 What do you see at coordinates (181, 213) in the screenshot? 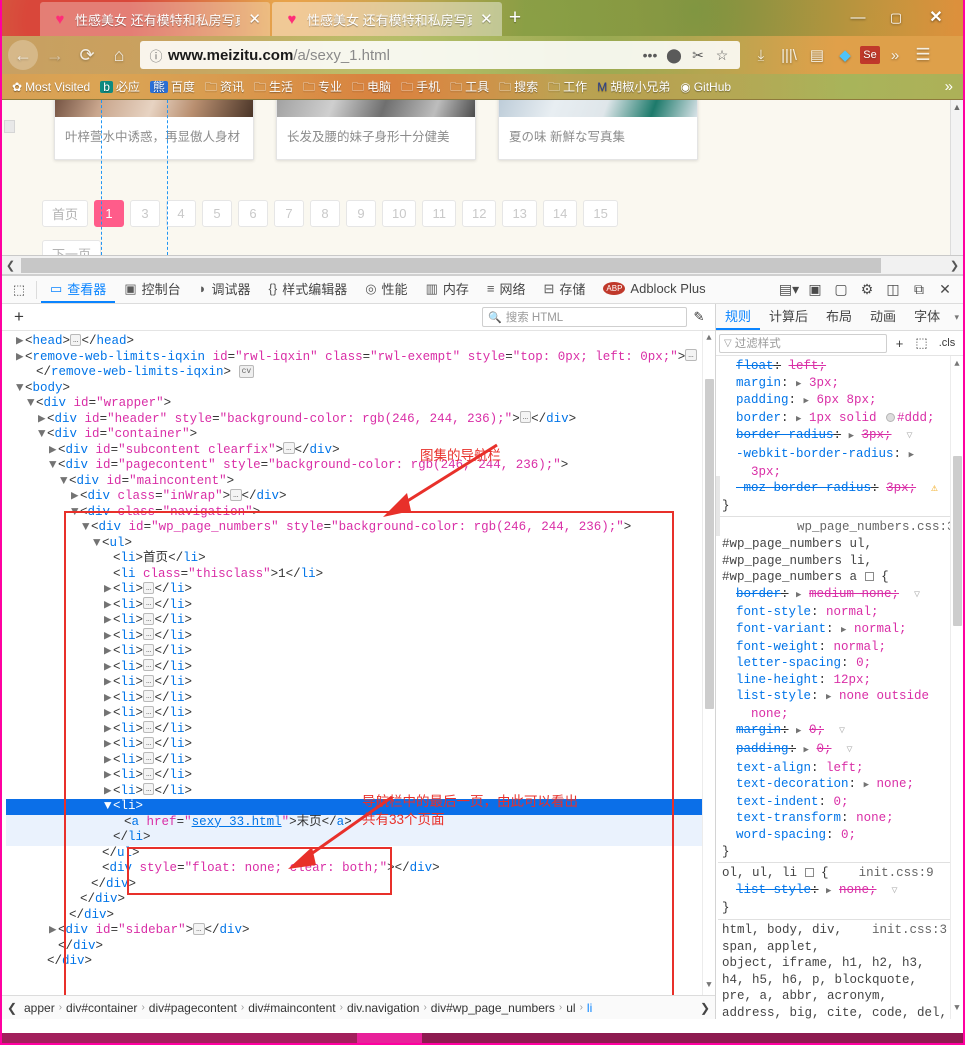
I see `page-link-4: 4` at bounding box center [181, 213].